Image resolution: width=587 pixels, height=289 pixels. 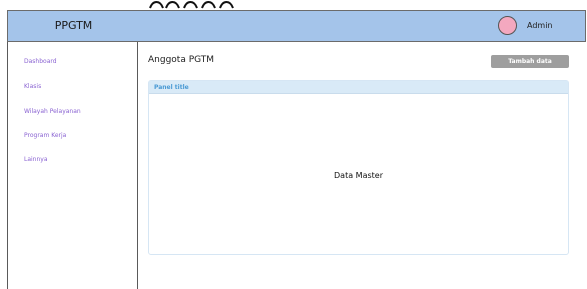 I want to click on app-brand: PPGTM, so click(x=73, y=26).